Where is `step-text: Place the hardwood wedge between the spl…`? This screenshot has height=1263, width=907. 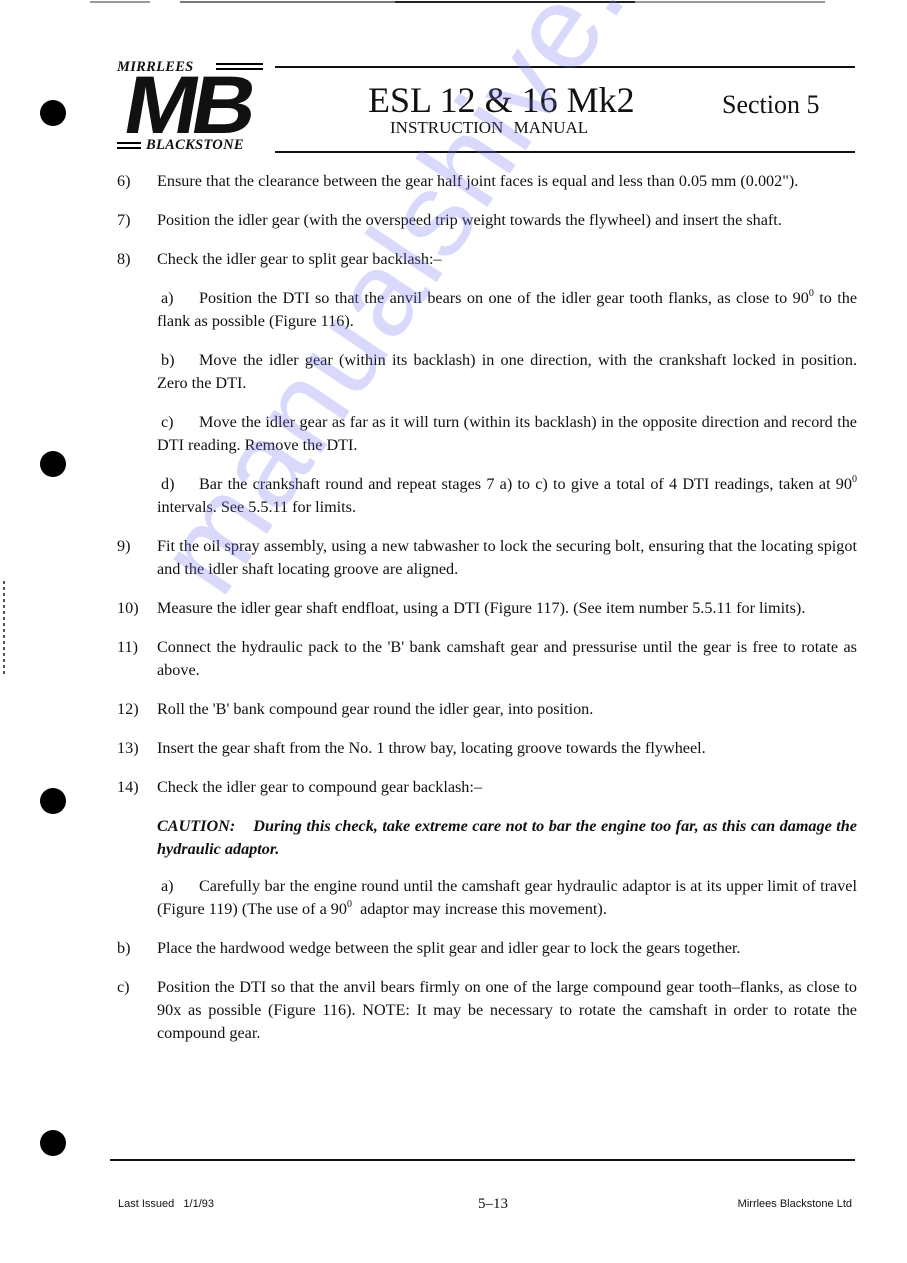
step-text: Place the hardwood wedge between the spl… is located at coordinates (449, 948).